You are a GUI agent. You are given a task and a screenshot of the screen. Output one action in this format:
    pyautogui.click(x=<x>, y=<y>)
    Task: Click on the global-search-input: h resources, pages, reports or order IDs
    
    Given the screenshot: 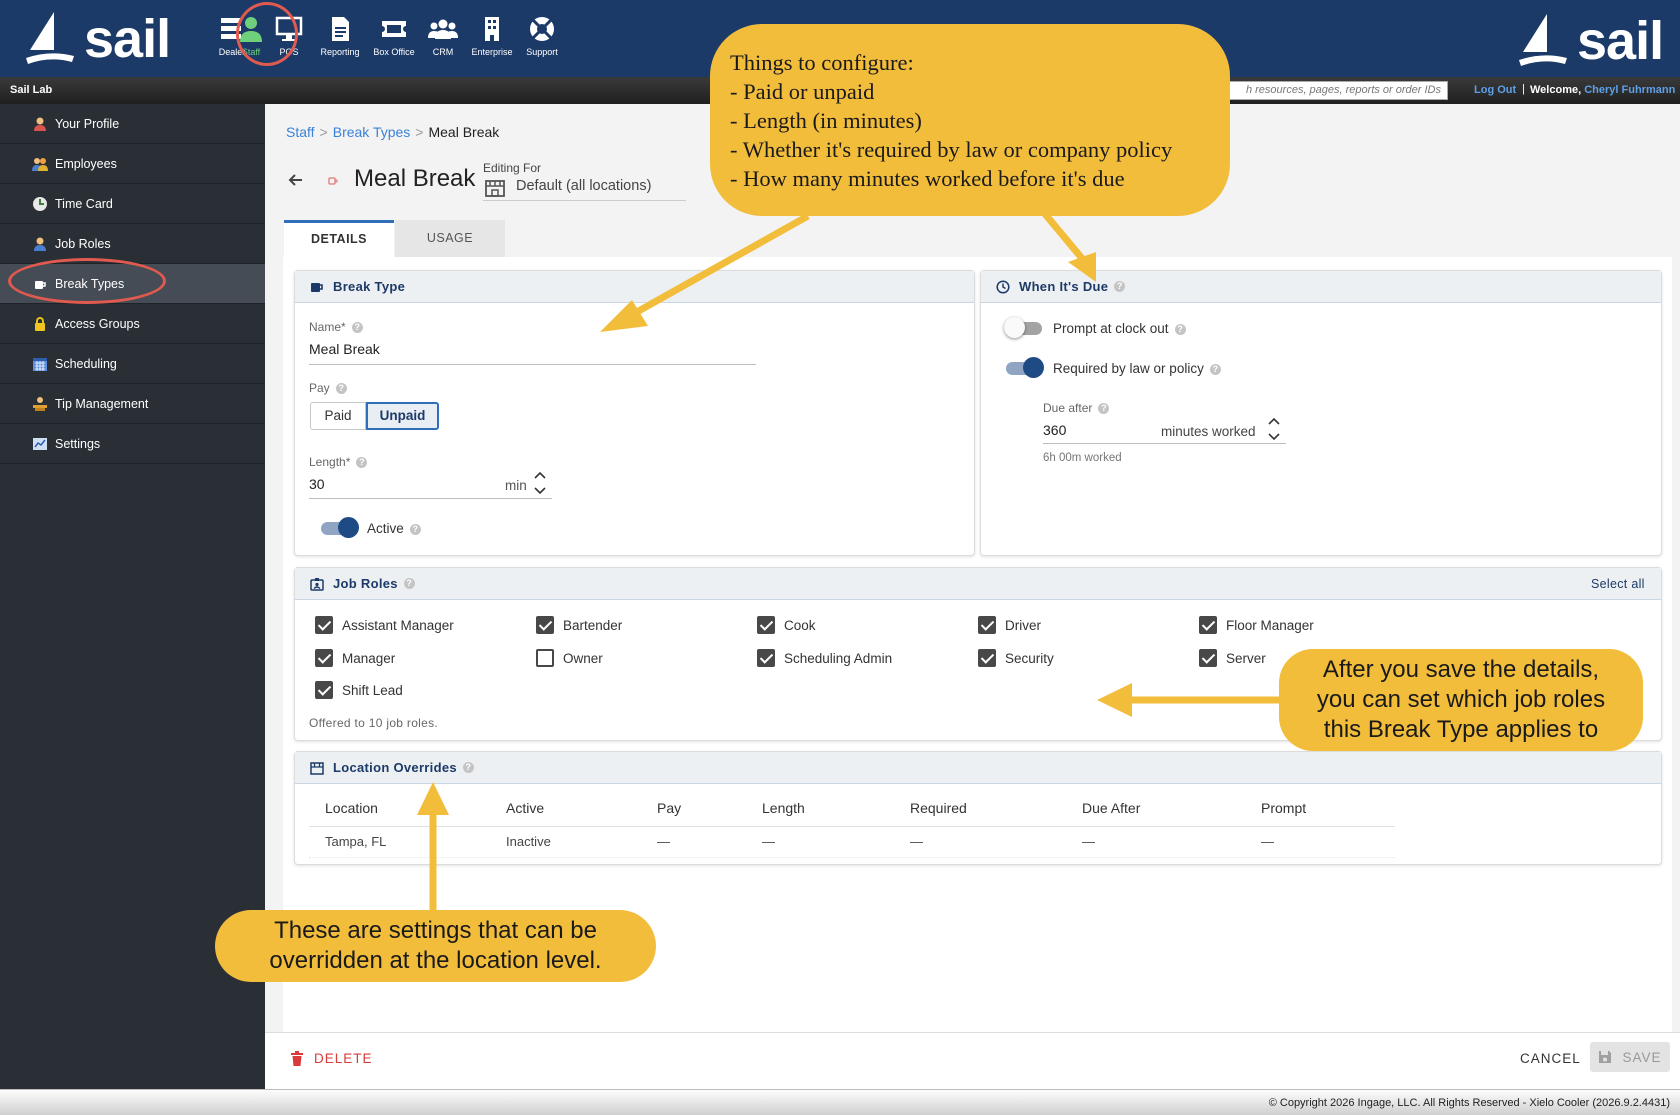 What is the action you would take?
    pyautogui.click(x=1336, y=90)
    